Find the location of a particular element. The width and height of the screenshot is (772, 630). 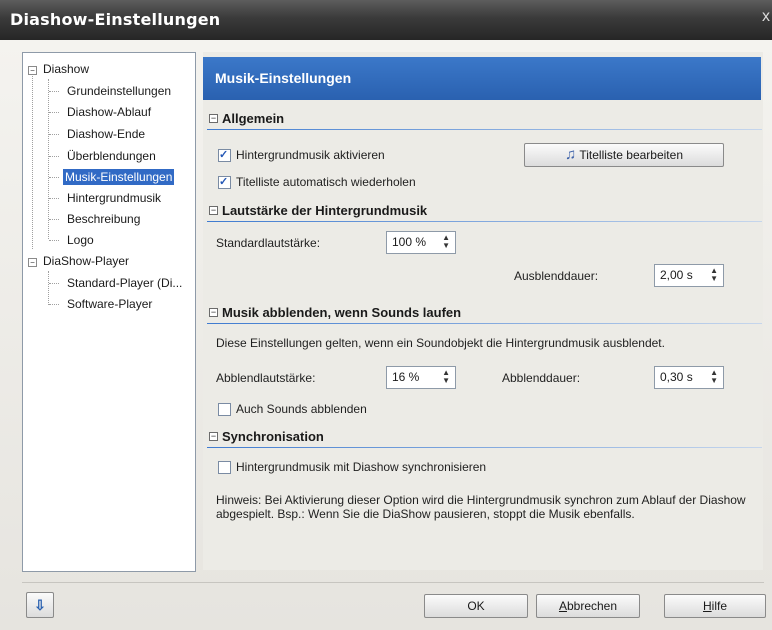

dim-volume-value: 16 % is located at coordinates (406, 377).